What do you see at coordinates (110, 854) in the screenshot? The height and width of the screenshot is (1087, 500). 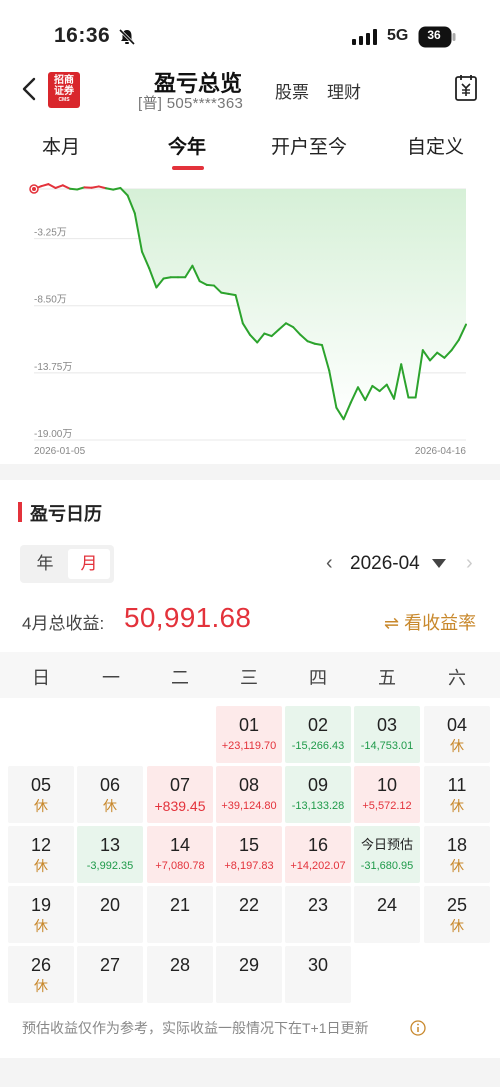 I see `calendar-day-cell: 13 -3,992.35` at bounding box center [110, 854].